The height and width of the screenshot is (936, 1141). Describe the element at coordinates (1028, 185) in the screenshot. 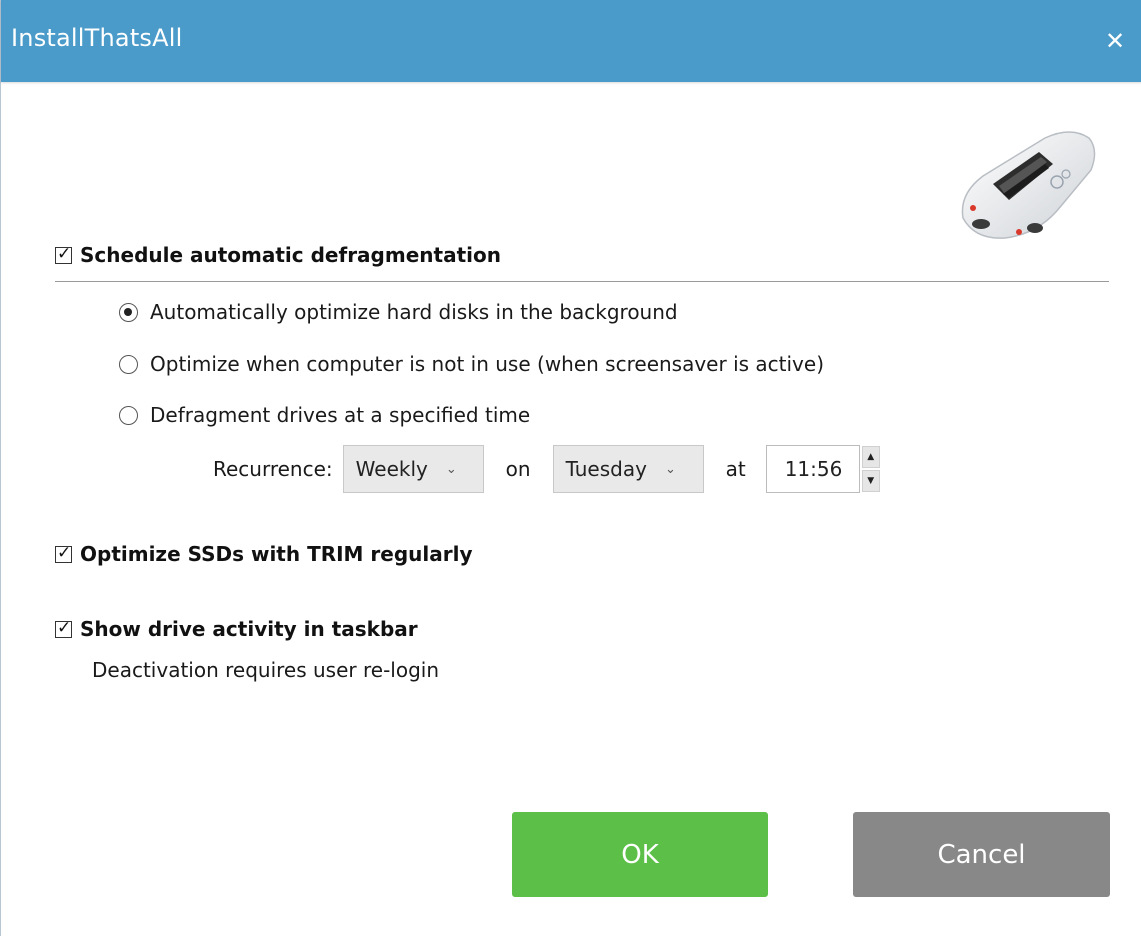

I see `car-logo` at that location.